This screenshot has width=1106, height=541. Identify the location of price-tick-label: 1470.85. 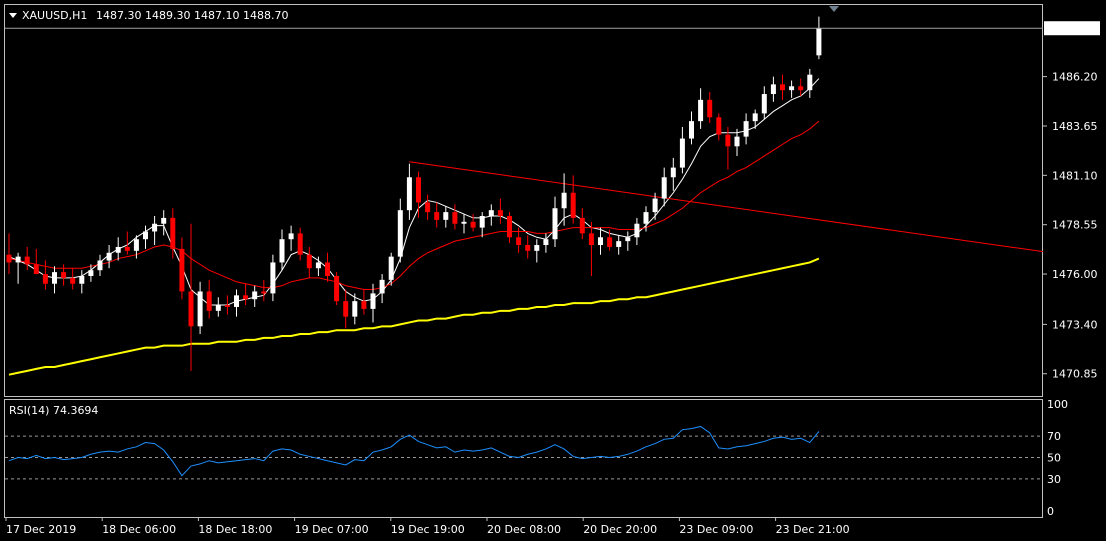
(1075, 374).